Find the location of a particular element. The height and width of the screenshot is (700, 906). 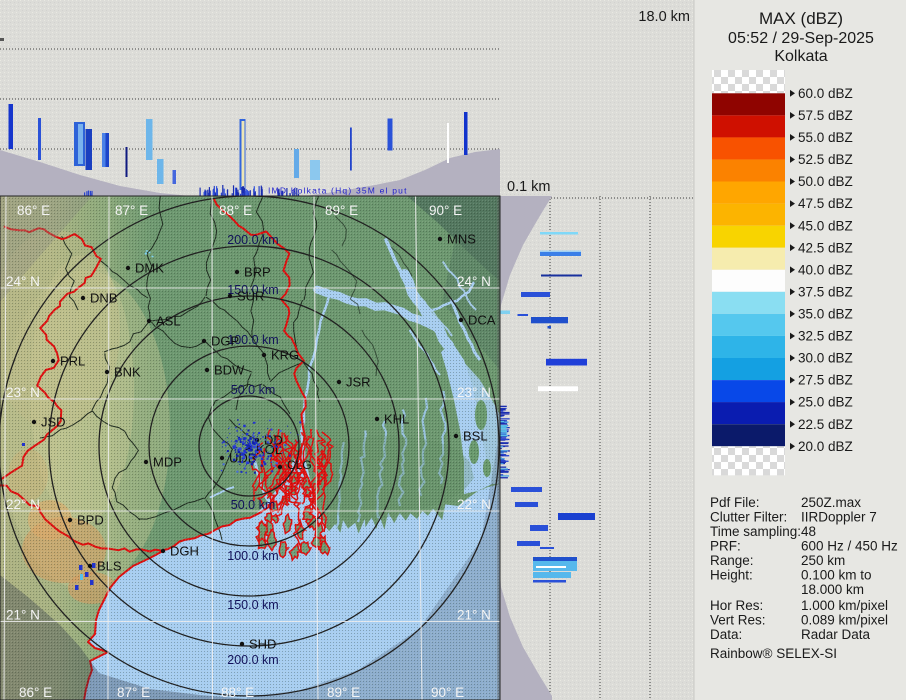

svg-text: Clutter Filter: is located at coordinates (748, 517).